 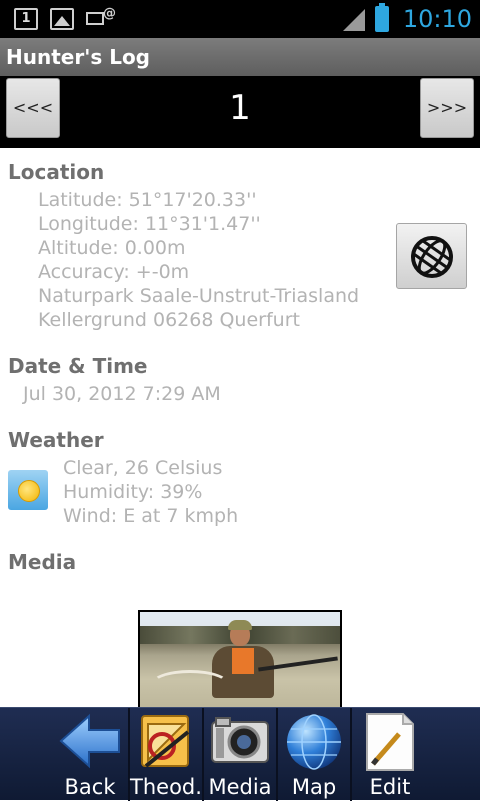 What do you see at coordinates (437, 19) in the screenshot?
I see `status-clock: 10:10` at bounding box center [437, 19].